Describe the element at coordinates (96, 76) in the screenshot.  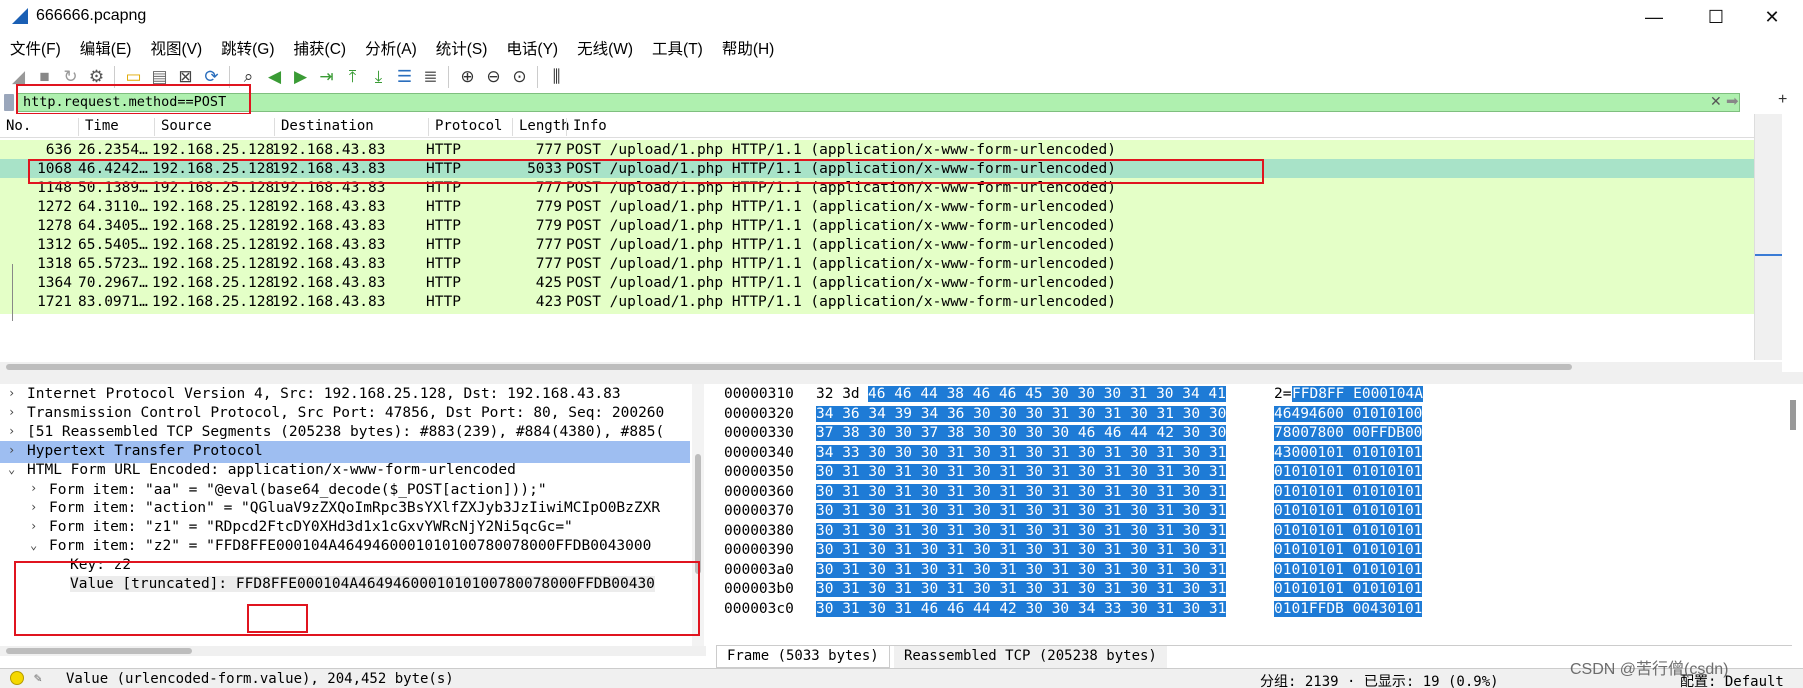
I see `options-gear-icon: ⚙` at that location.